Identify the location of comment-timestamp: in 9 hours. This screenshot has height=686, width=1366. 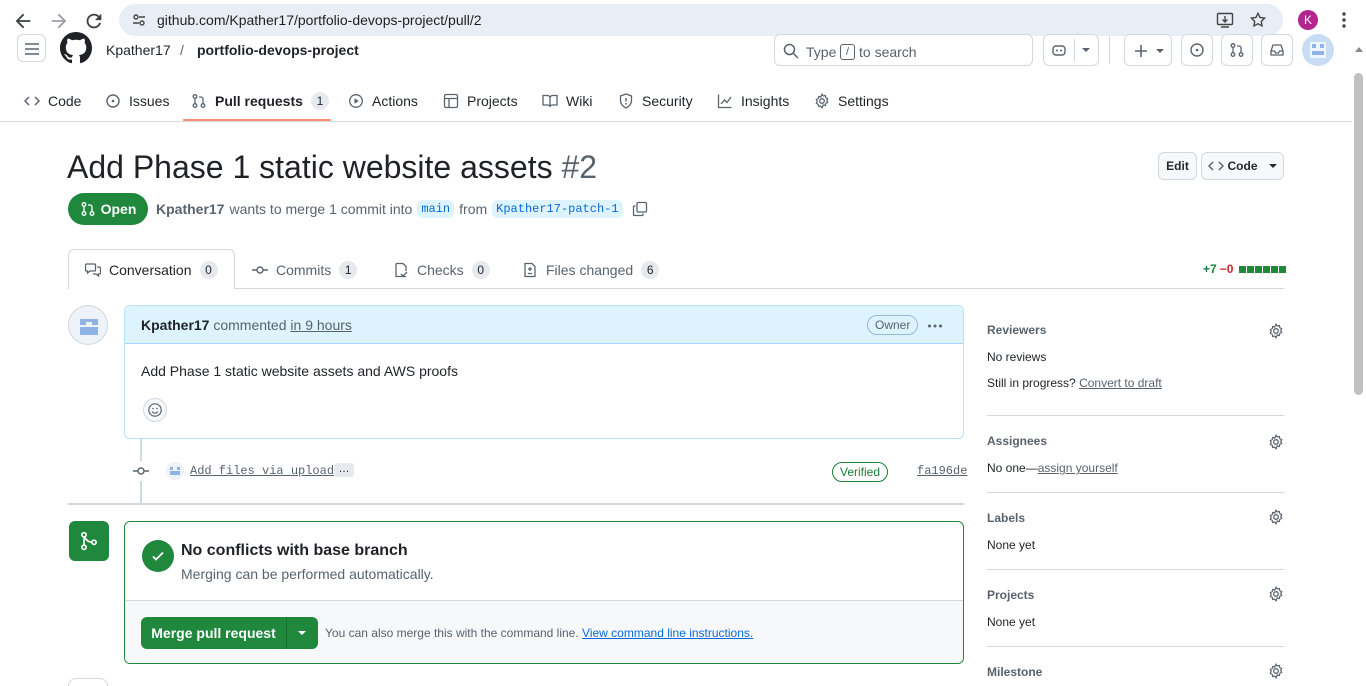
(320, 325).